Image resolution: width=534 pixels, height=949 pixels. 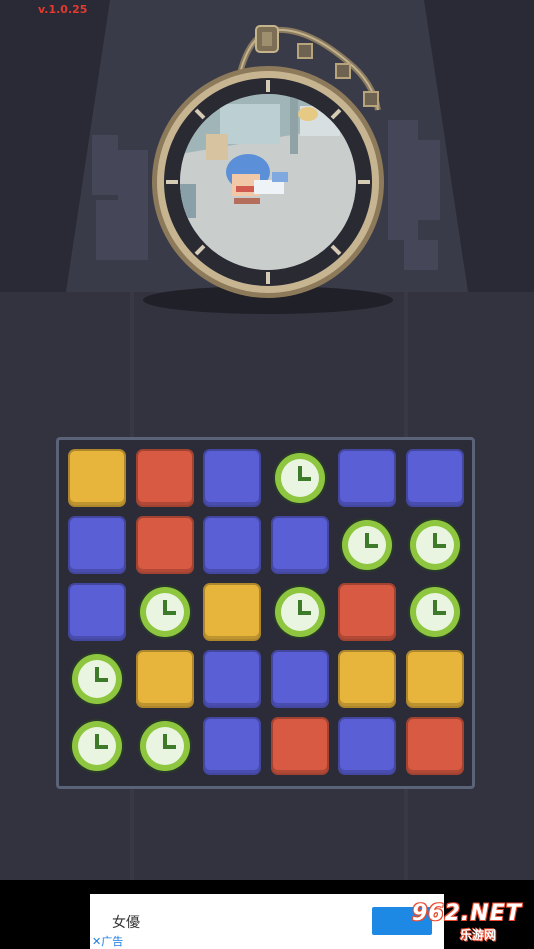 I want to click on version-label: v.1.0.25, so click(x=63, y=9).